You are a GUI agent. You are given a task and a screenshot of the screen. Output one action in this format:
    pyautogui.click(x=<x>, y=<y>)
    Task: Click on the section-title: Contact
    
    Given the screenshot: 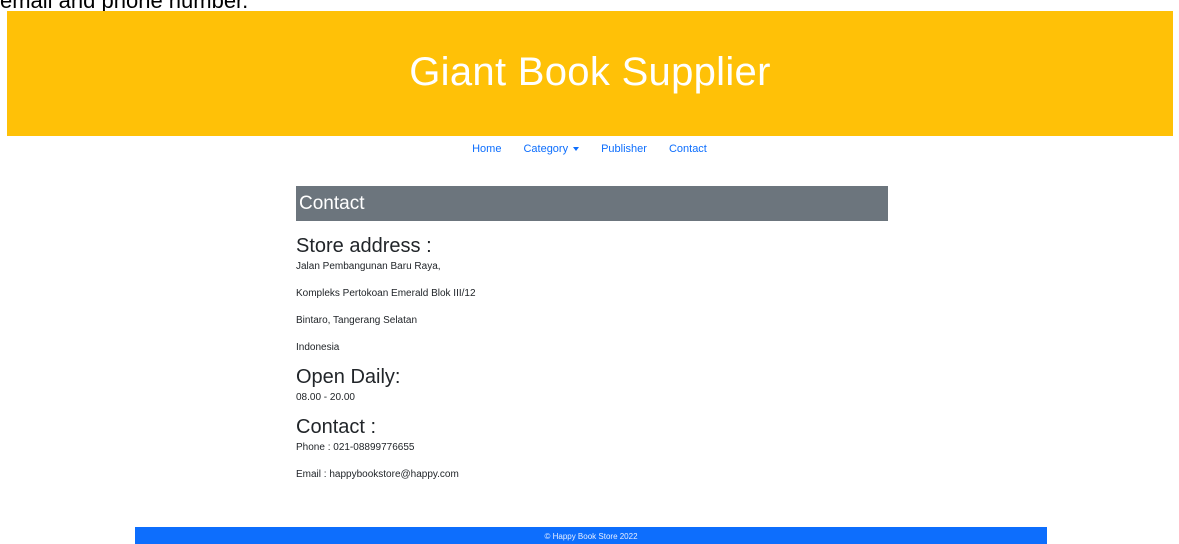 What is the action you would take?
    pyautogui.click(x=332, y=203)
    